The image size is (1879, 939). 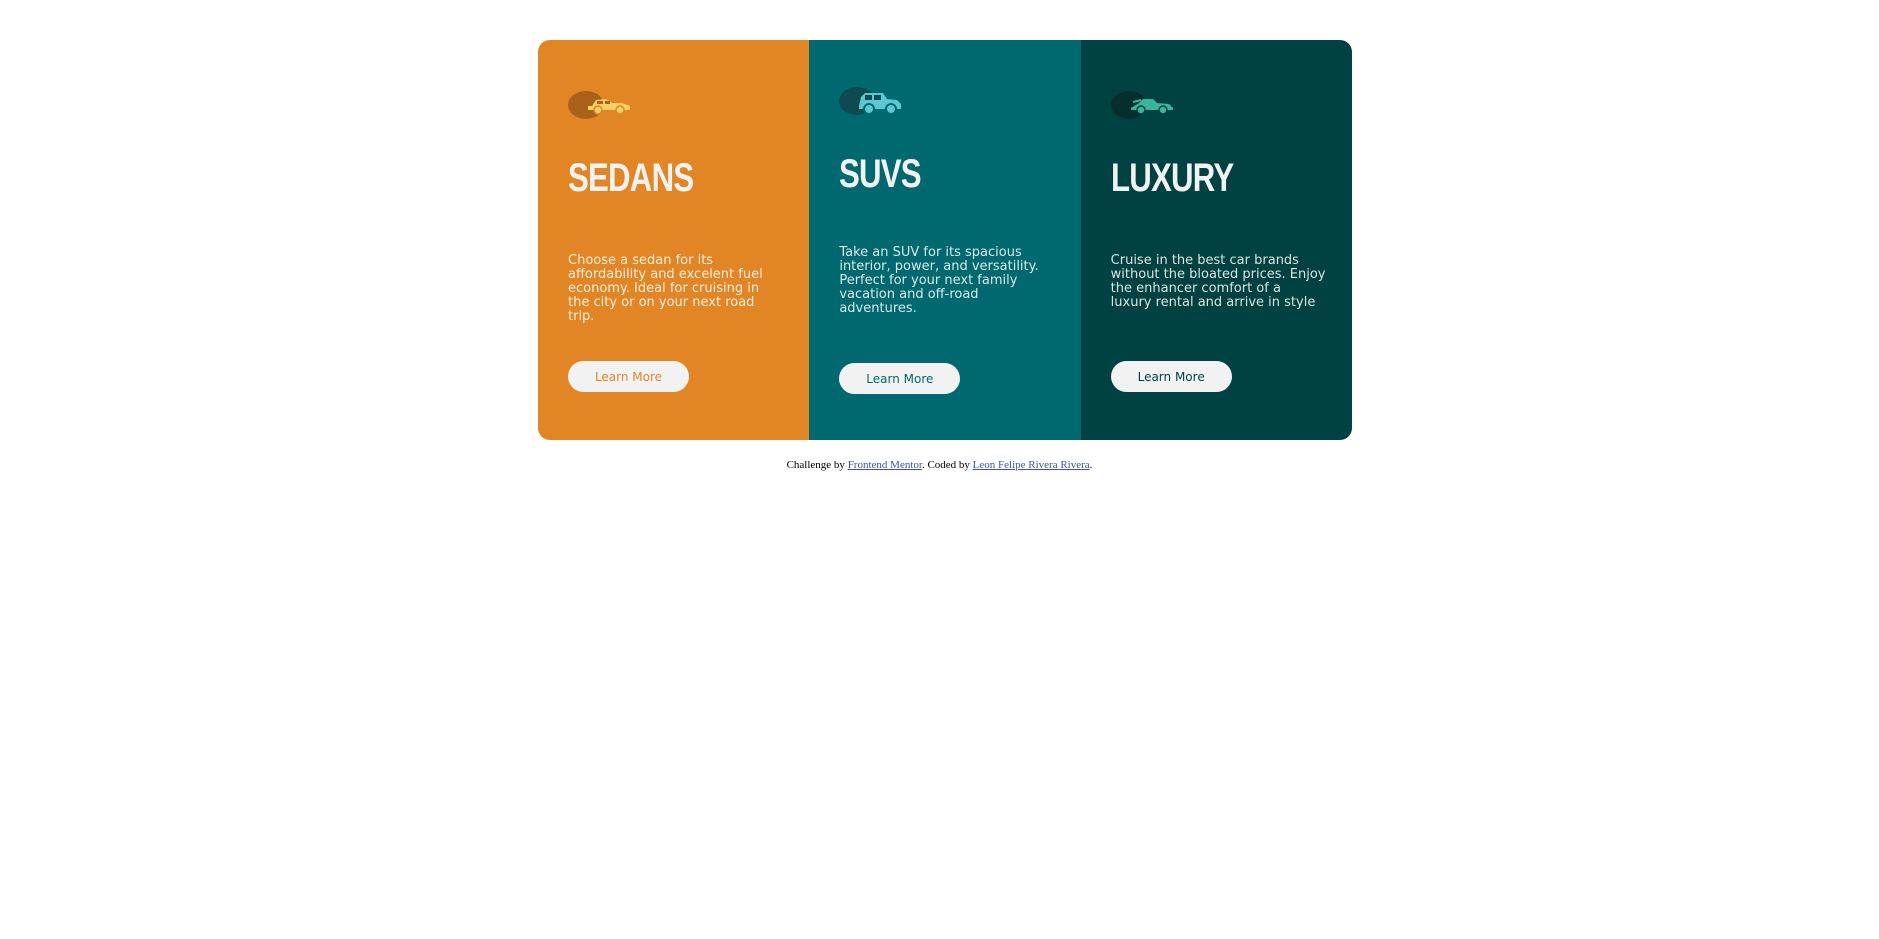 What do you see at coordinates (1031, 465) in the screenshot?
I see `author-link: Leon Felipe Rivera Rivera` at bounding box center [1031, 465].